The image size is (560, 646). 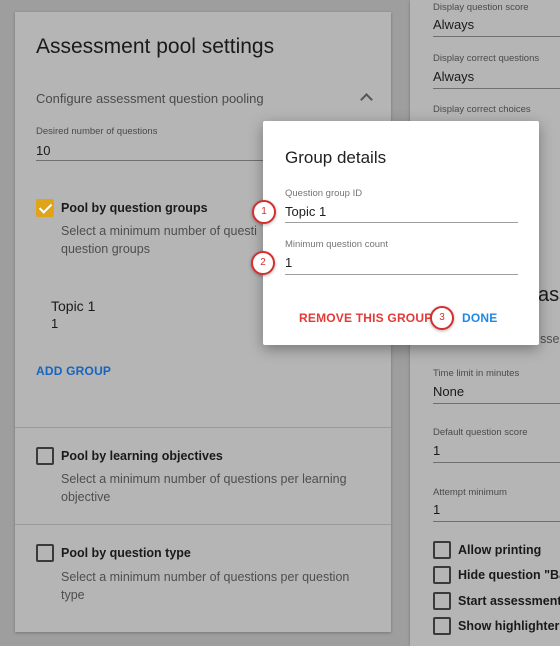 What do you see at coordinates (476, 373) in the screenshot?
I see `time-limit-label: Time limit in minutes` at bounding box center [476, 373].